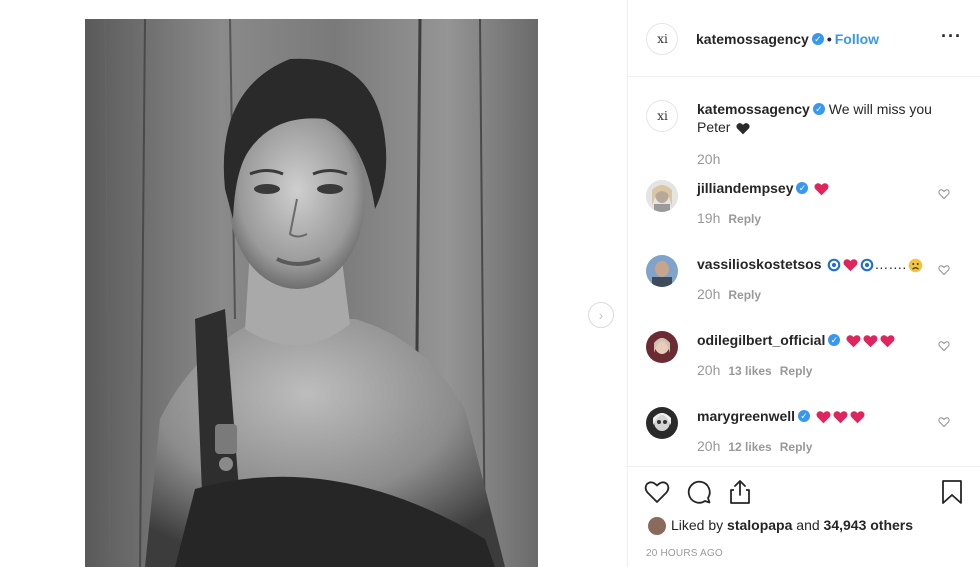 The width and height of the screenshot is (980, 567). I want to click on liker-avatar, so click(657, 526).